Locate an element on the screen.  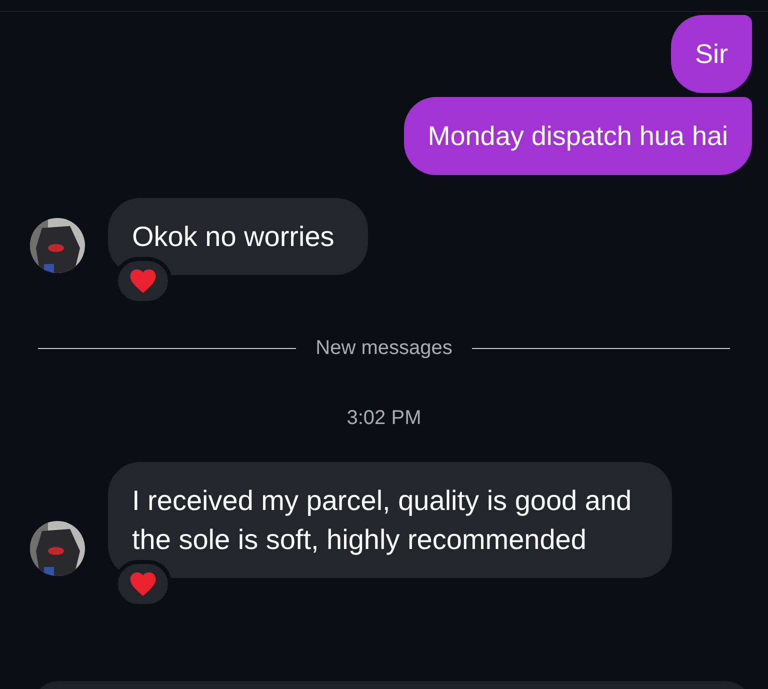
timestamp: 3:02 PM is located at coordinates (384, 418).